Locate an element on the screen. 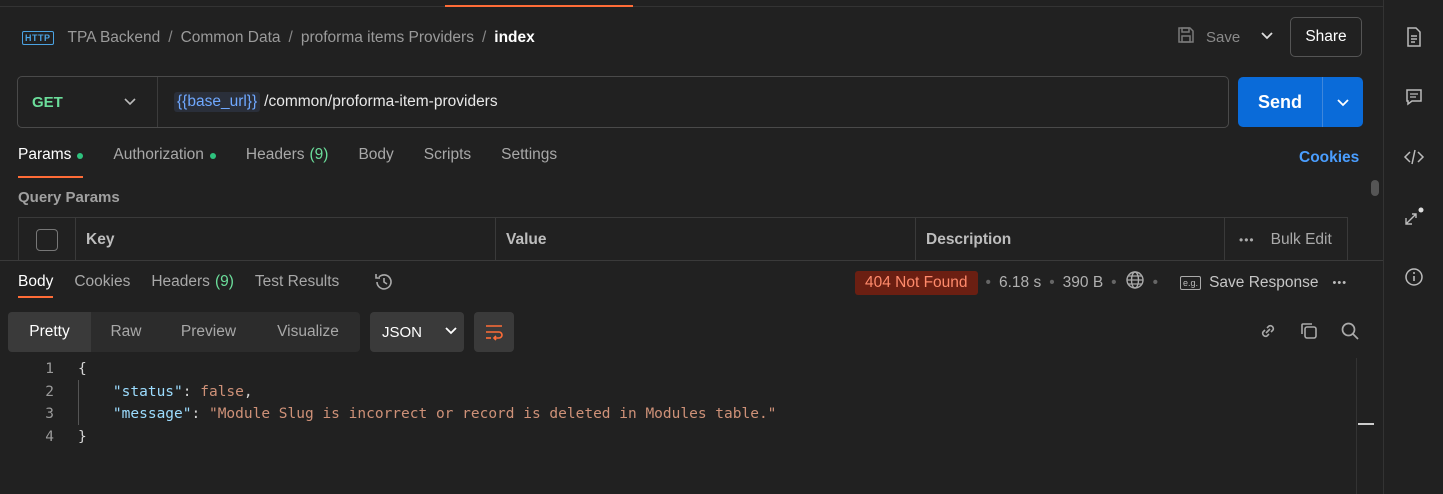 This screenshot has width=1443, height=494. more-options-icon: ••• is located at coordinates (1340, 283).